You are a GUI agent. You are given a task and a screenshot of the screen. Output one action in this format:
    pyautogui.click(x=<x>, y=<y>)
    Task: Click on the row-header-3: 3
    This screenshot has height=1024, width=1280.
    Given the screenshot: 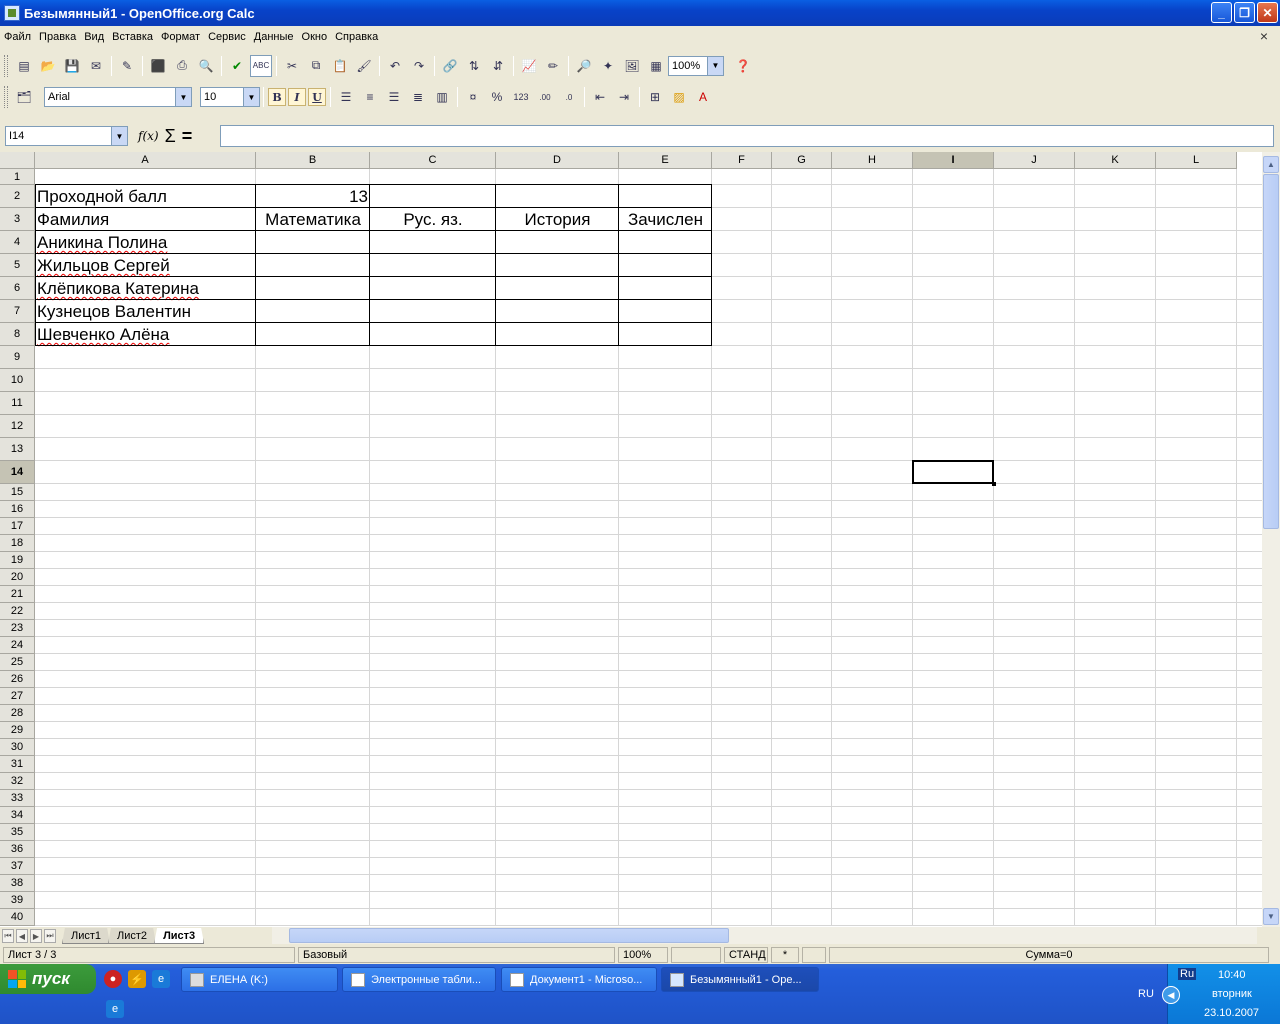 What is the action you would take?
    pyautogui.click(x=17, y=219)
    